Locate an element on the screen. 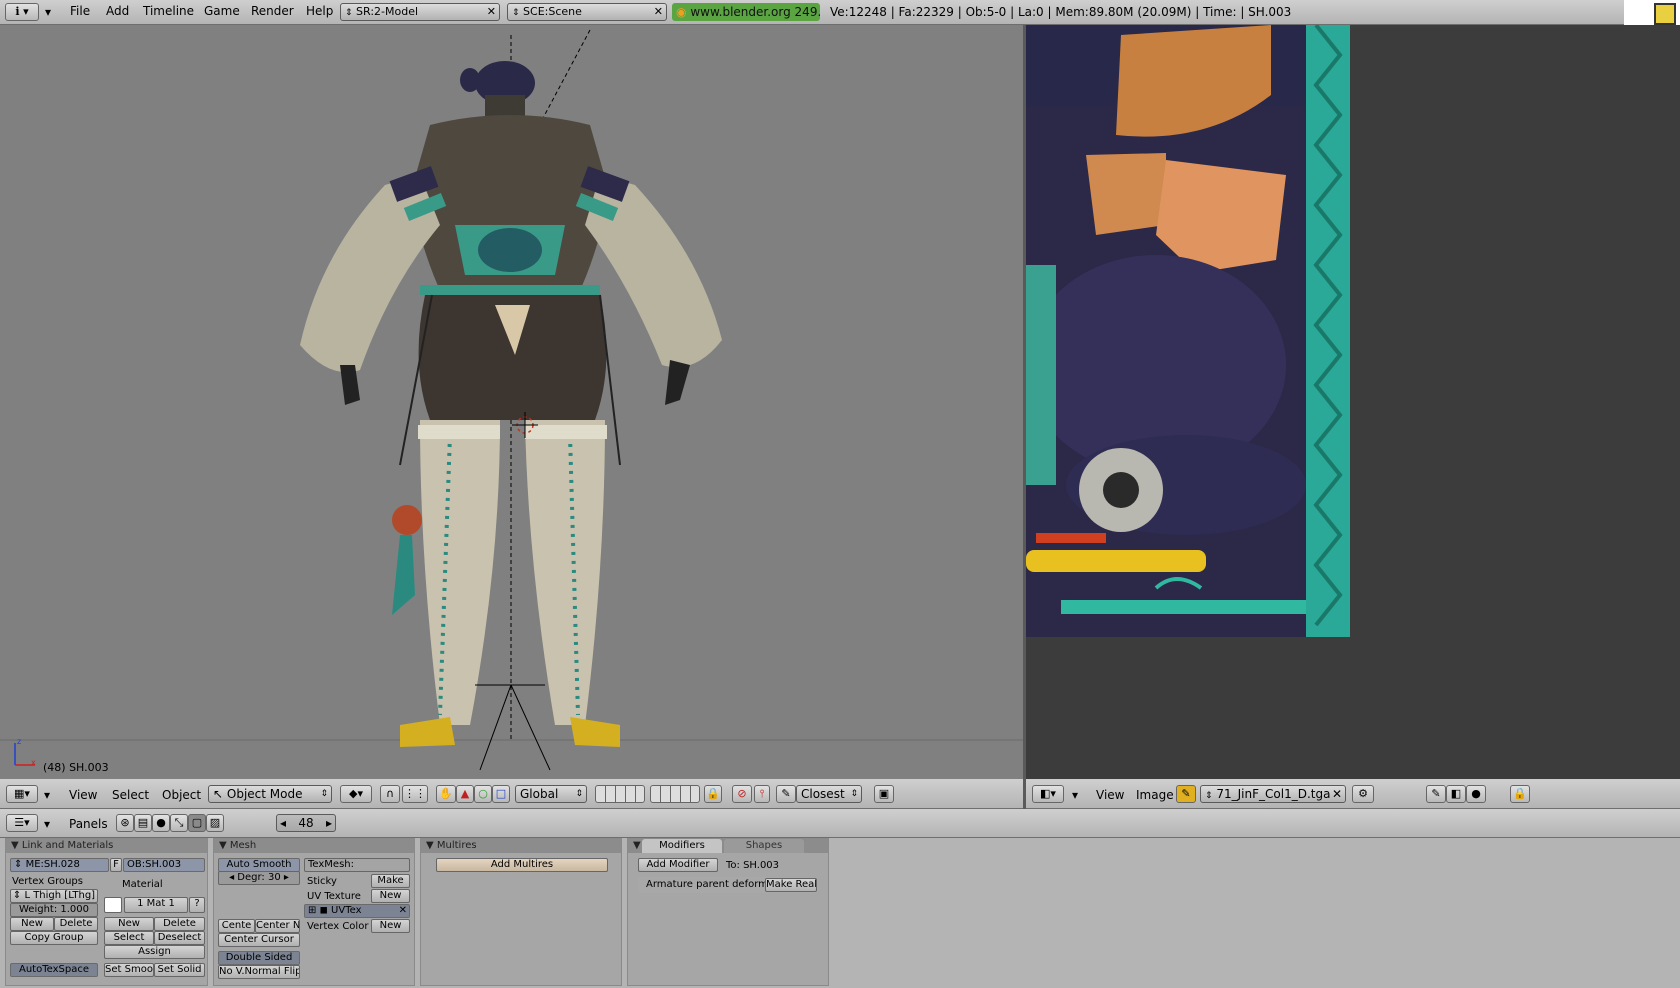 Image resolution: width=1680 pixels, height=988 pixels. panel-title: ▼ Mesh is located at coordinates (314, 846).